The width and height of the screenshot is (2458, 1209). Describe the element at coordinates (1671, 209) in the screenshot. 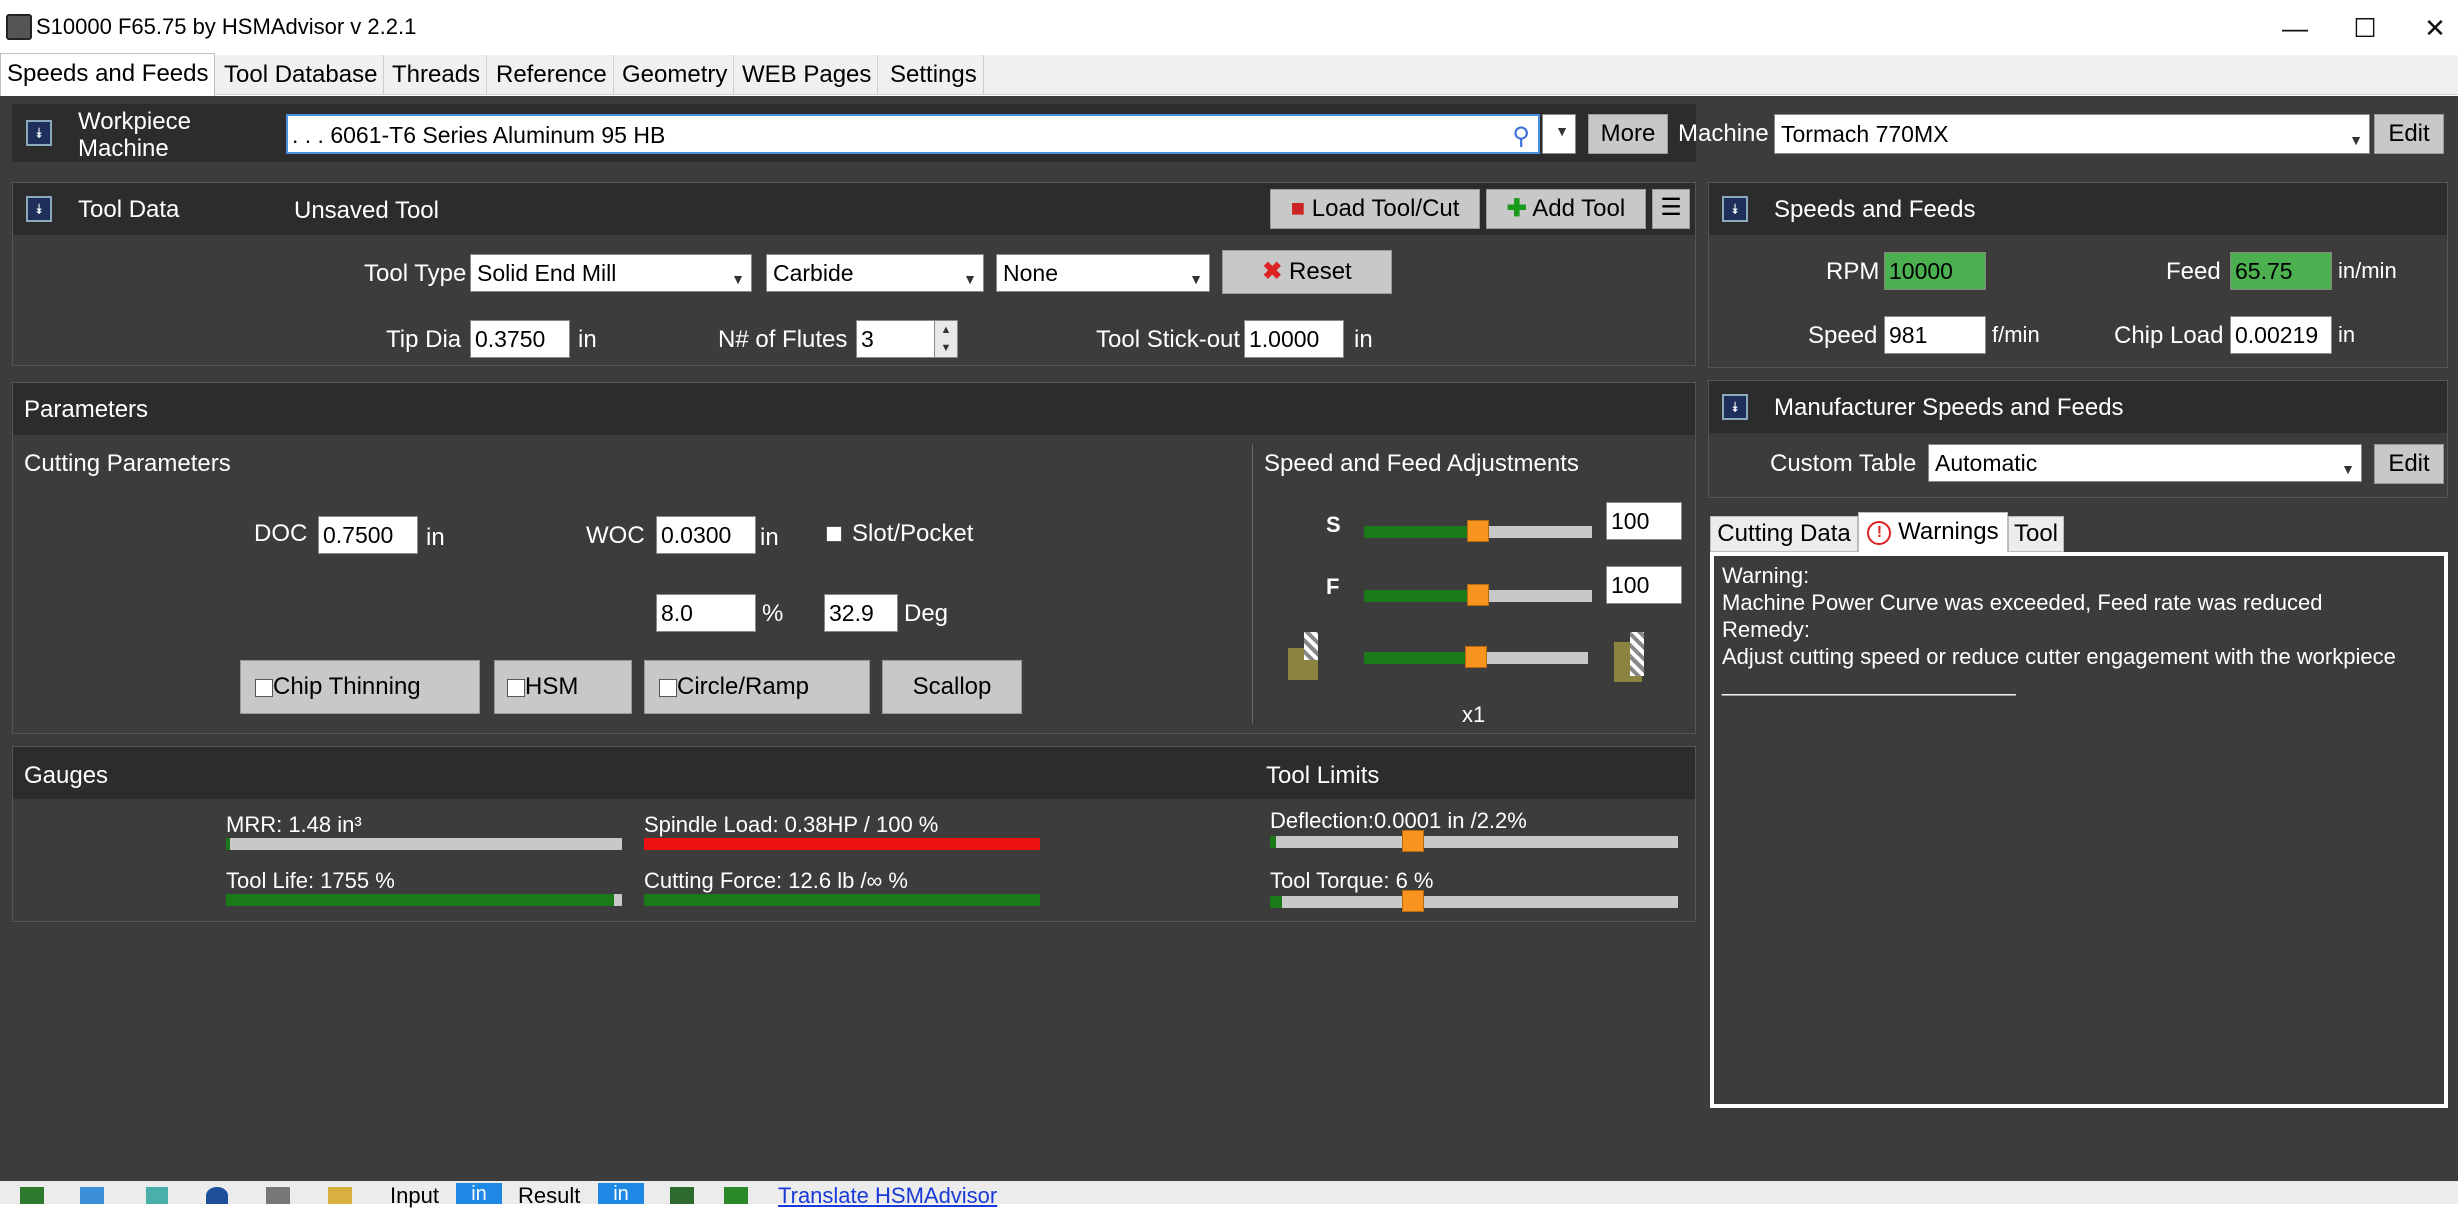

I see `menu-icon: ☰` at that location.